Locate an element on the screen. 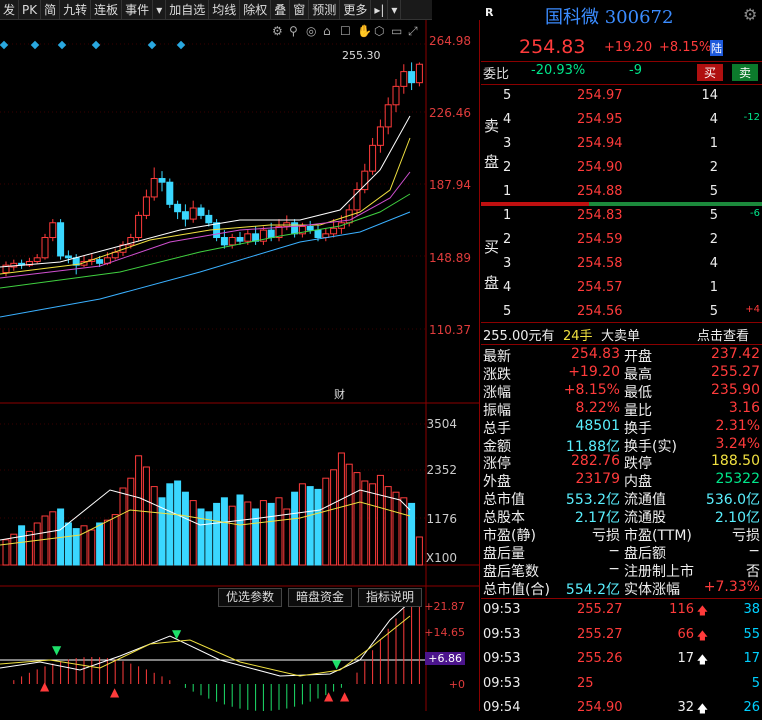 The width and height of the screenshot is (762, 720). volume-unit: X100 is located at coordinates (441, 558).